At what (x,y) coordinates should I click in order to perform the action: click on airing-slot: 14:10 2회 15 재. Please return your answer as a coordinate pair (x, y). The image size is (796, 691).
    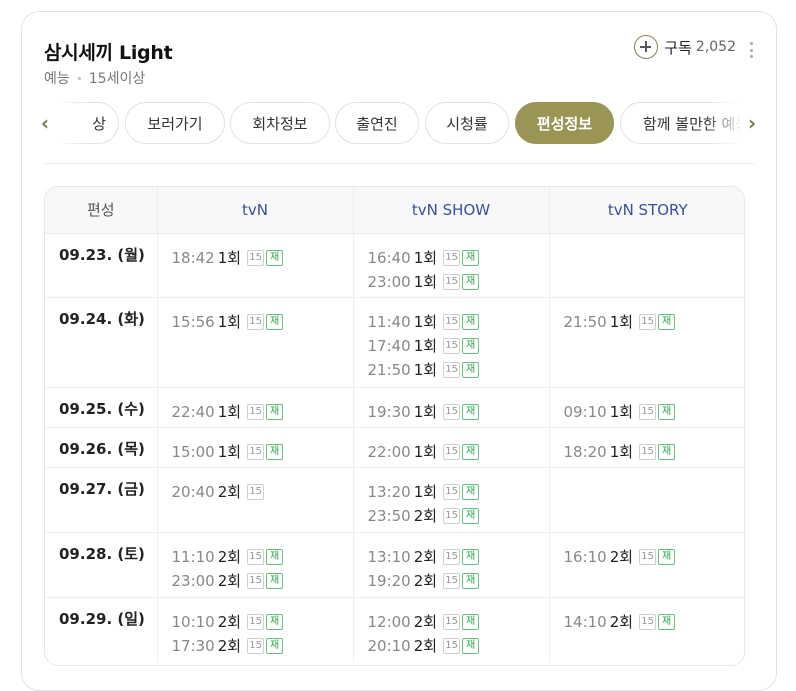
    Looking at the image, I should click on (654, 622).